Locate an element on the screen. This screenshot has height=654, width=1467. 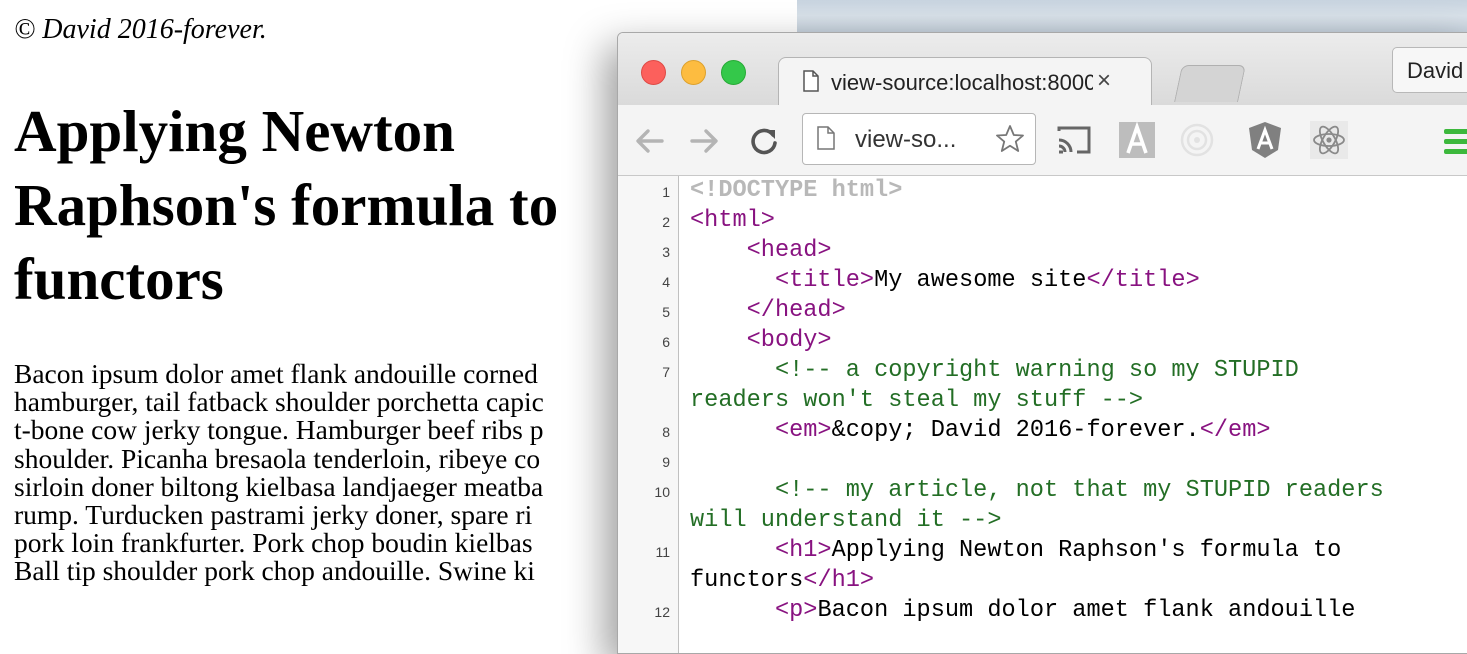
bookmark-star-icon is located at coordinates (1010, 139).